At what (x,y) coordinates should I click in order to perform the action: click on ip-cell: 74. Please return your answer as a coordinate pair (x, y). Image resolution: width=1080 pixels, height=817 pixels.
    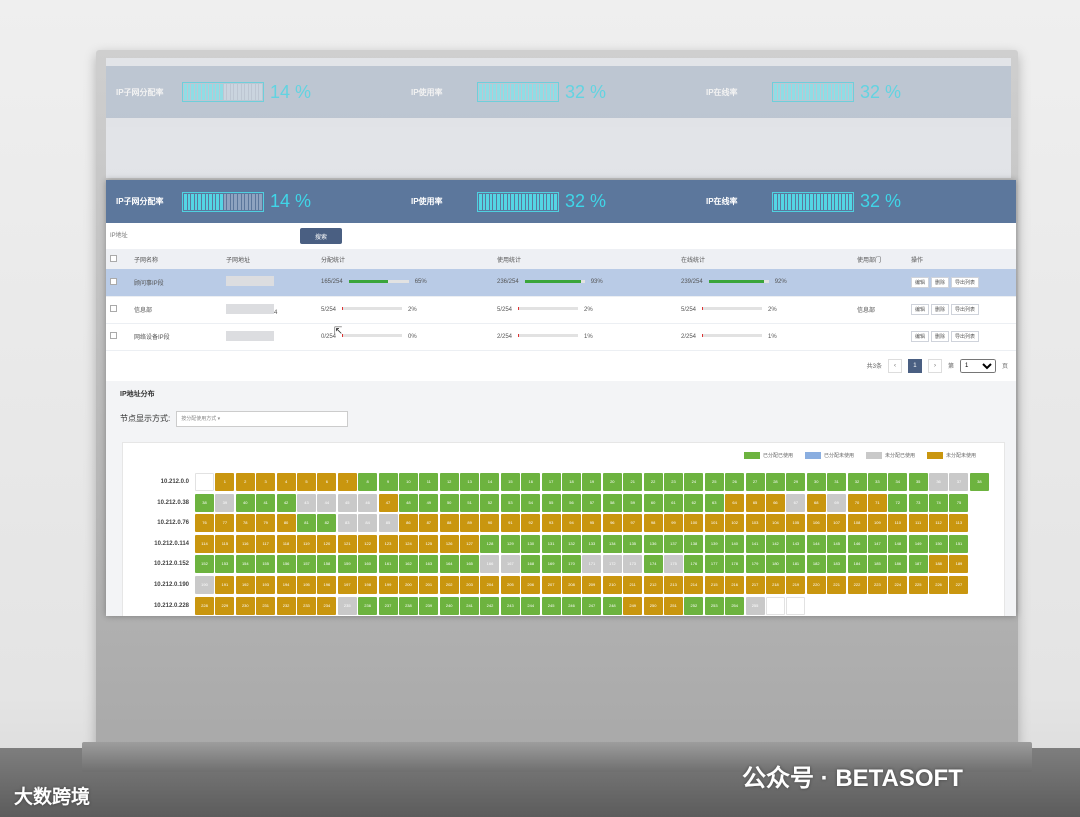
    Looking at the image, I should click on (939, 502).